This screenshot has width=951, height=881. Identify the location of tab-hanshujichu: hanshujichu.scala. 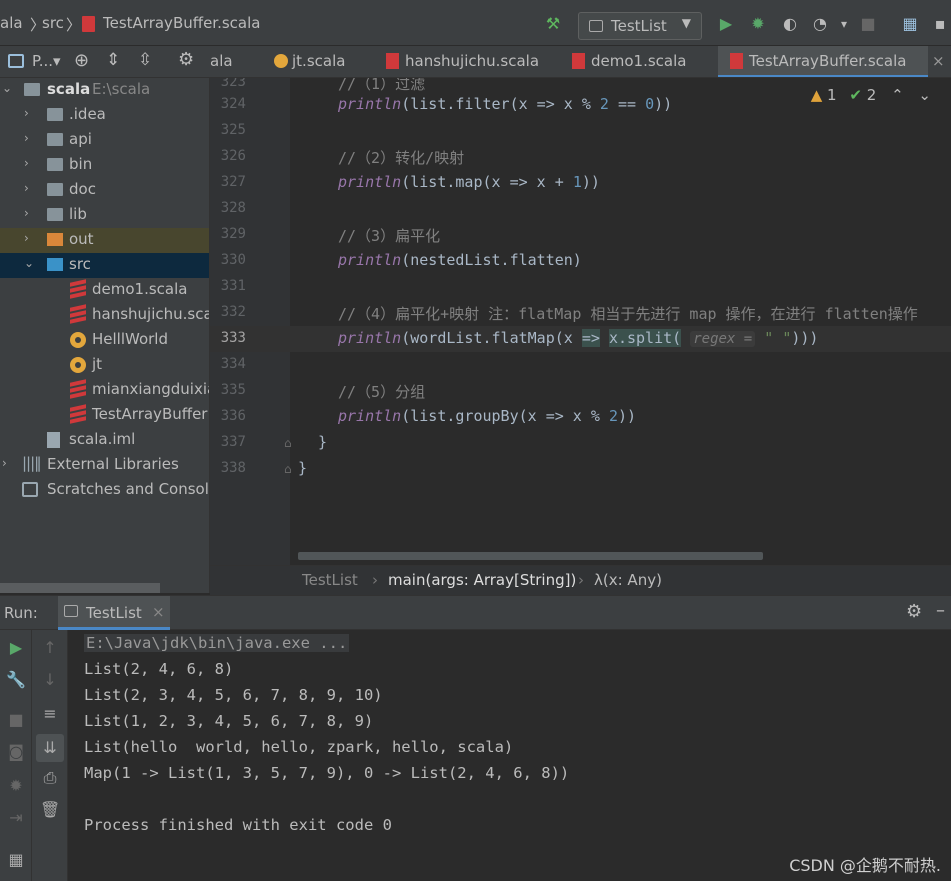
(460, 61).